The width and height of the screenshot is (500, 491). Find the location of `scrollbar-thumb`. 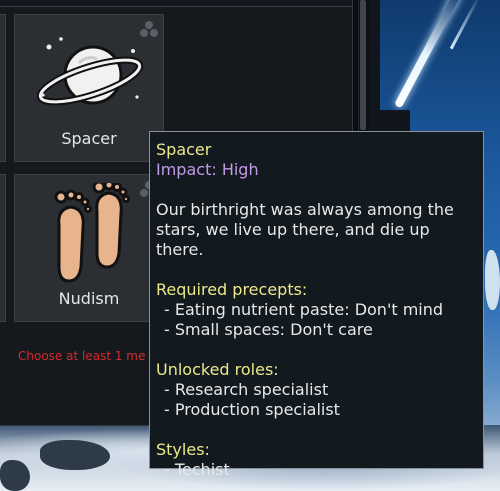

scrollbar-thumb is located at coordinates (363, 65).